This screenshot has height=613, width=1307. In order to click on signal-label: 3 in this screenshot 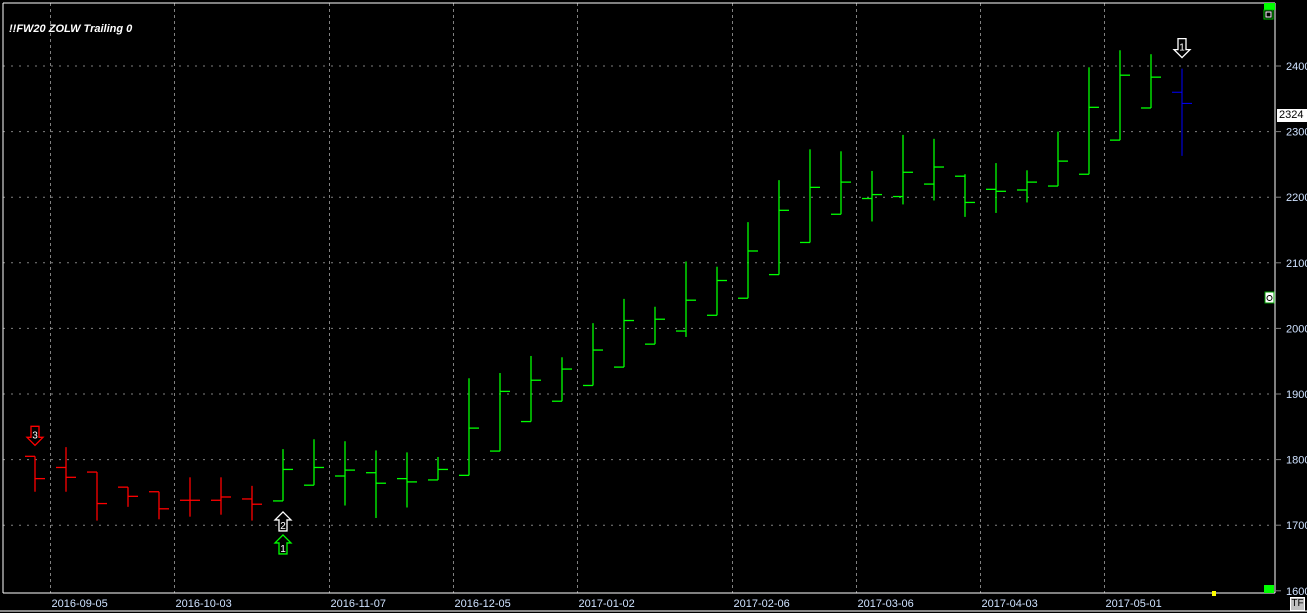, I will do `click(35, 435)`.